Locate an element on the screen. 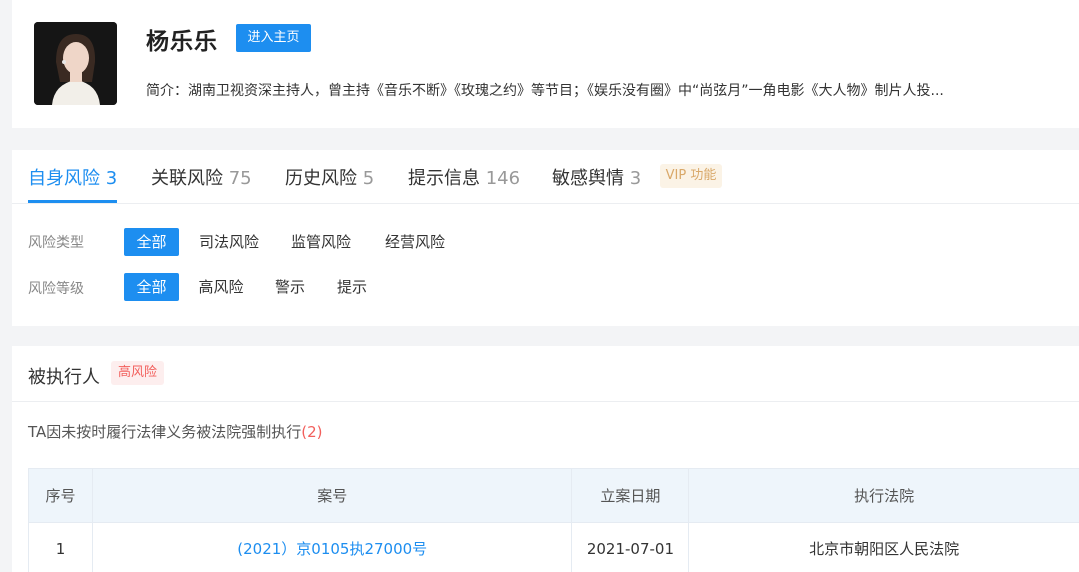 This screenshot has height=572, width=1079. executed-count: (2) is located at coordinates (312, 432).